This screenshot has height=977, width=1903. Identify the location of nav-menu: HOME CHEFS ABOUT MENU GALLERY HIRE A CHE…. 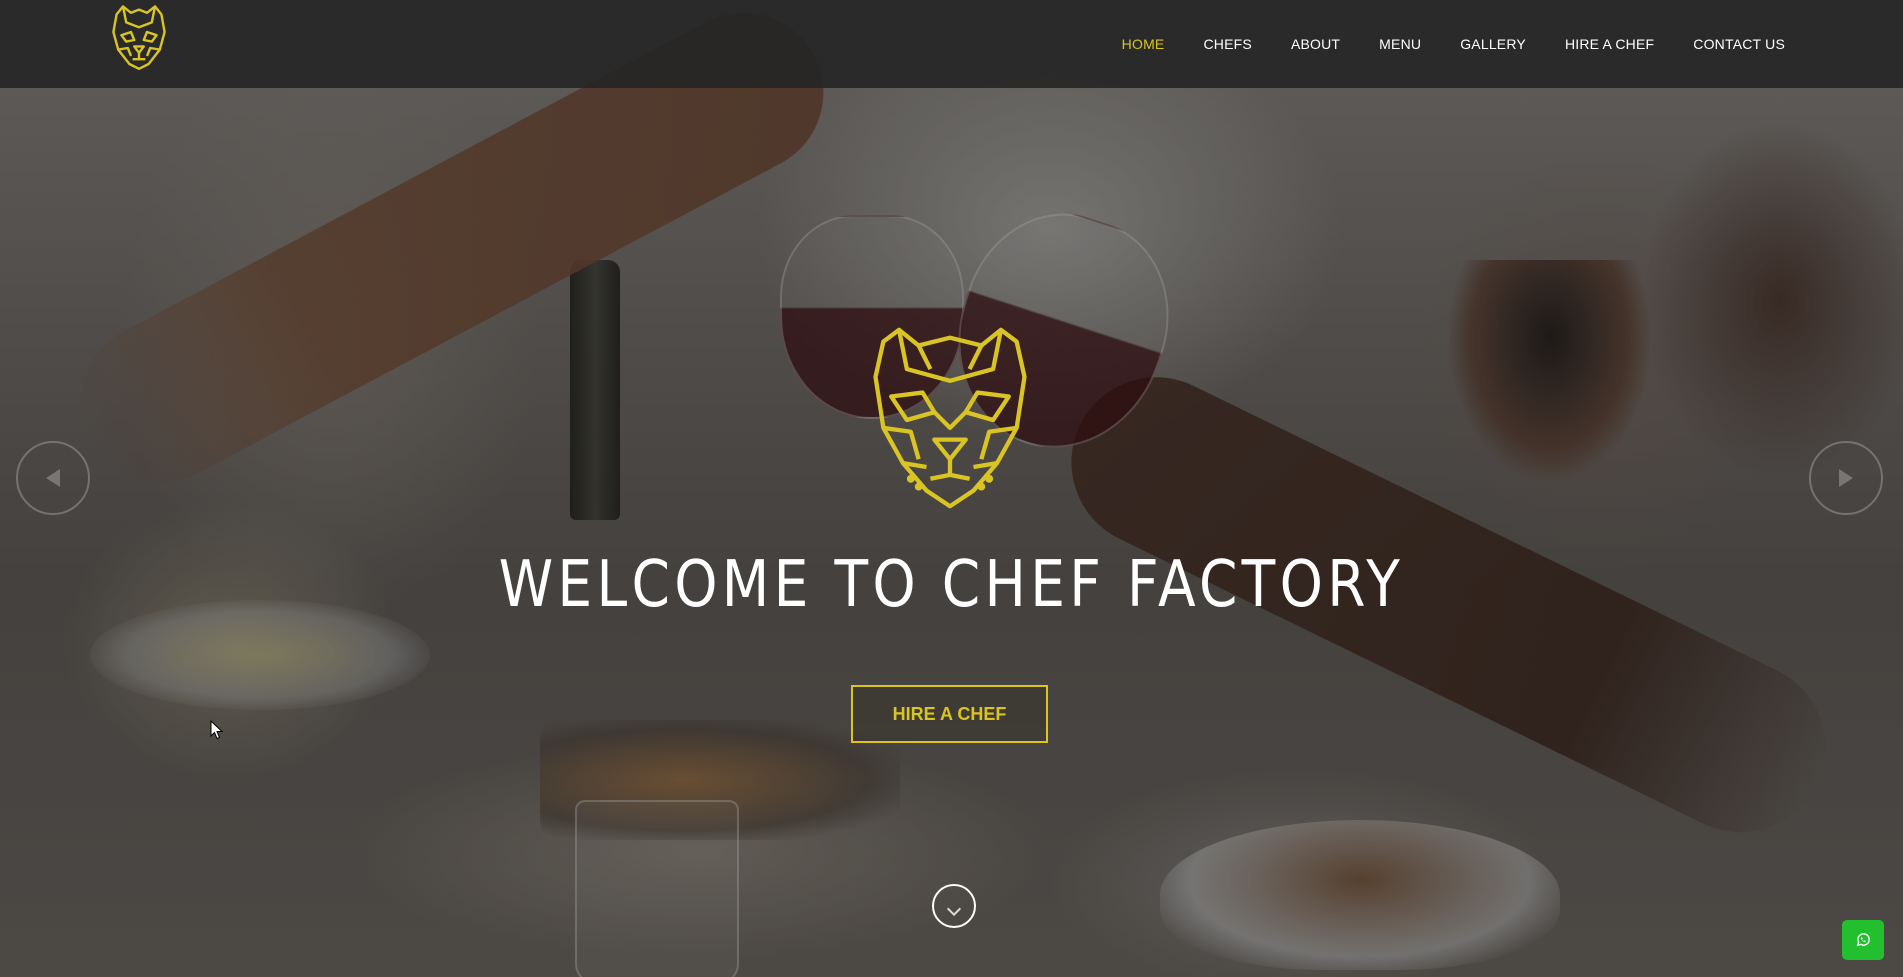
(1434, 44).